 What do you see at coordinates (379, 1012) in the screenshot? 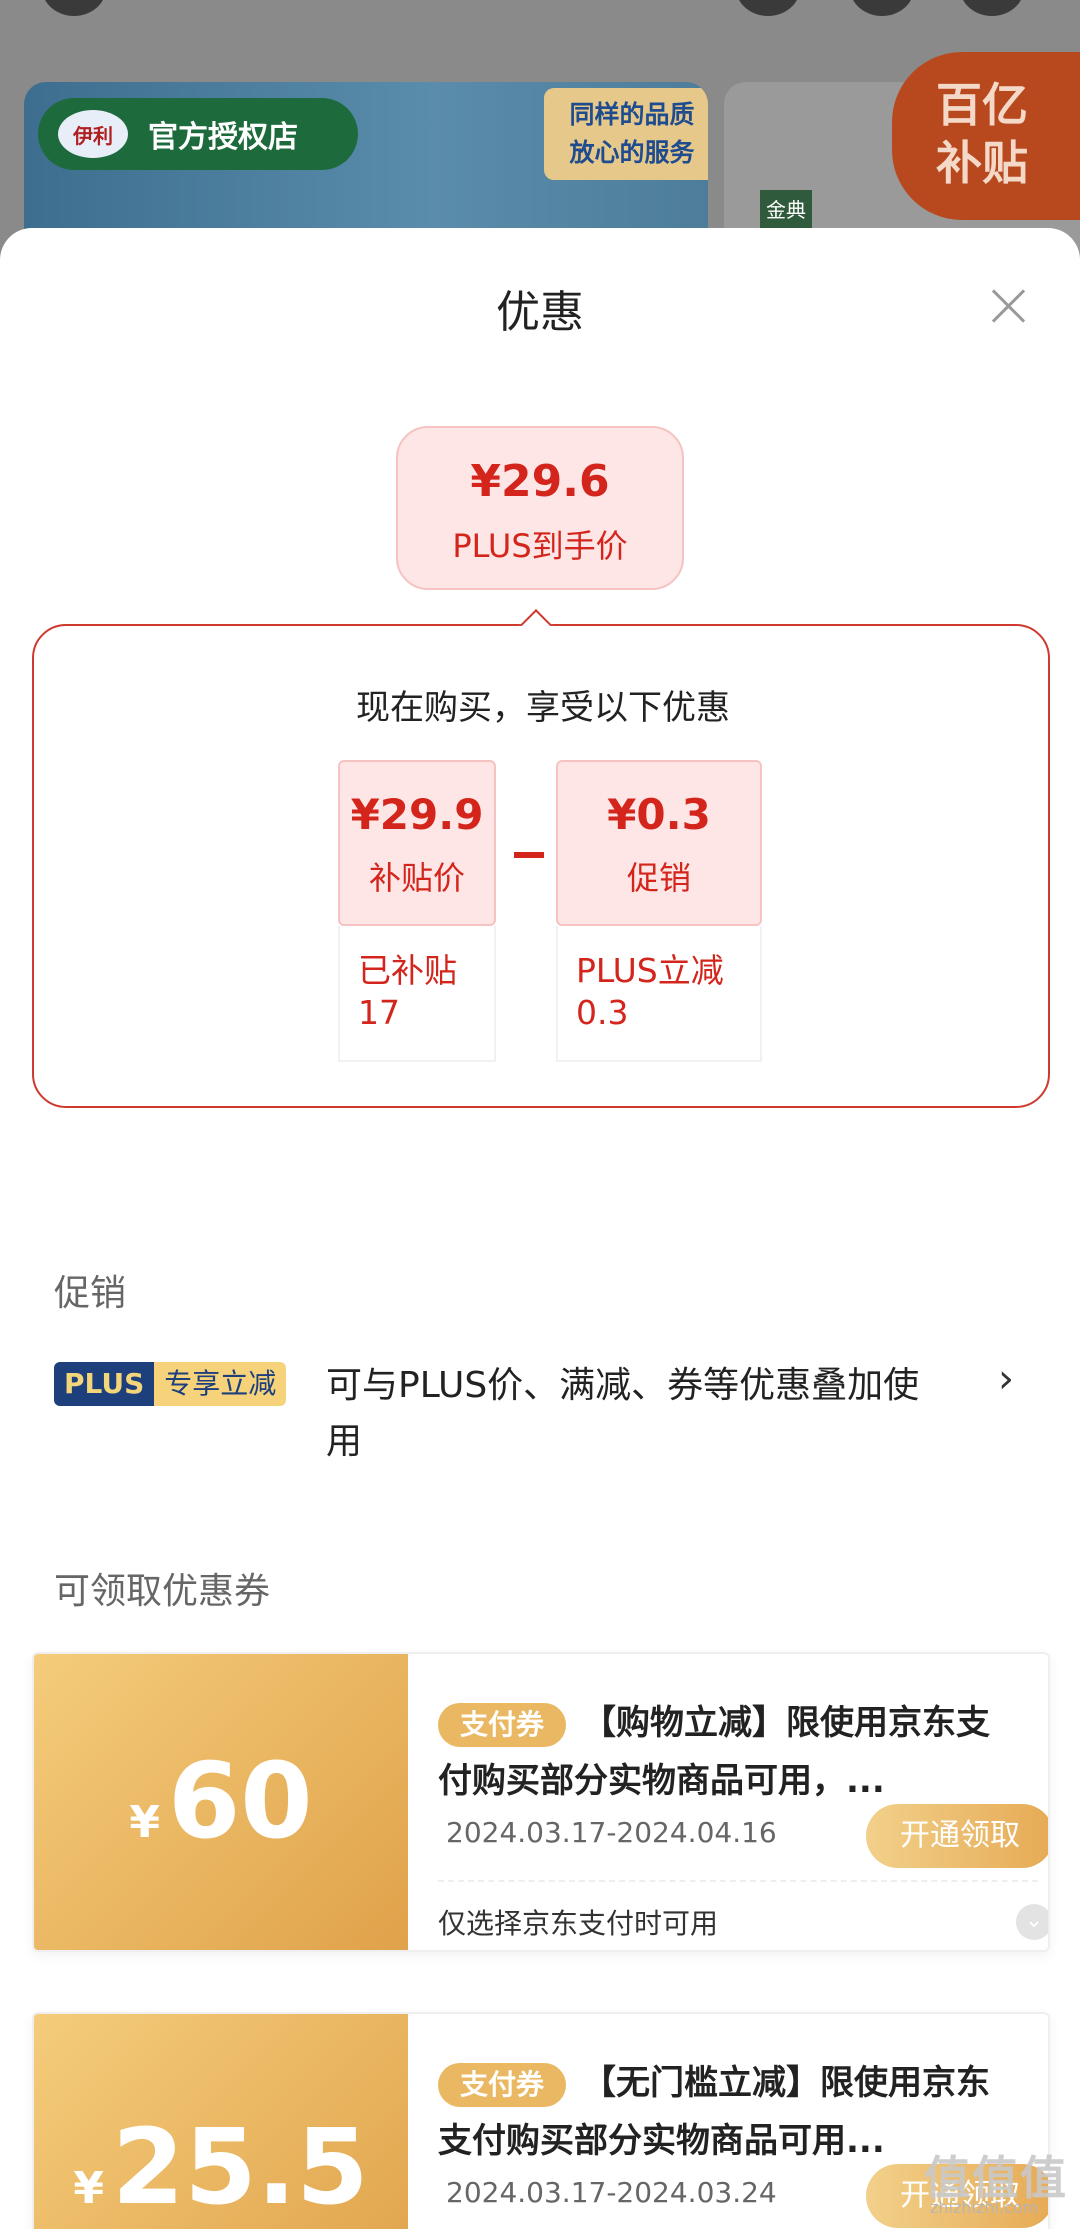
I see `subsidy-detail-line-2: 17` at bounding box center [379, 1012].